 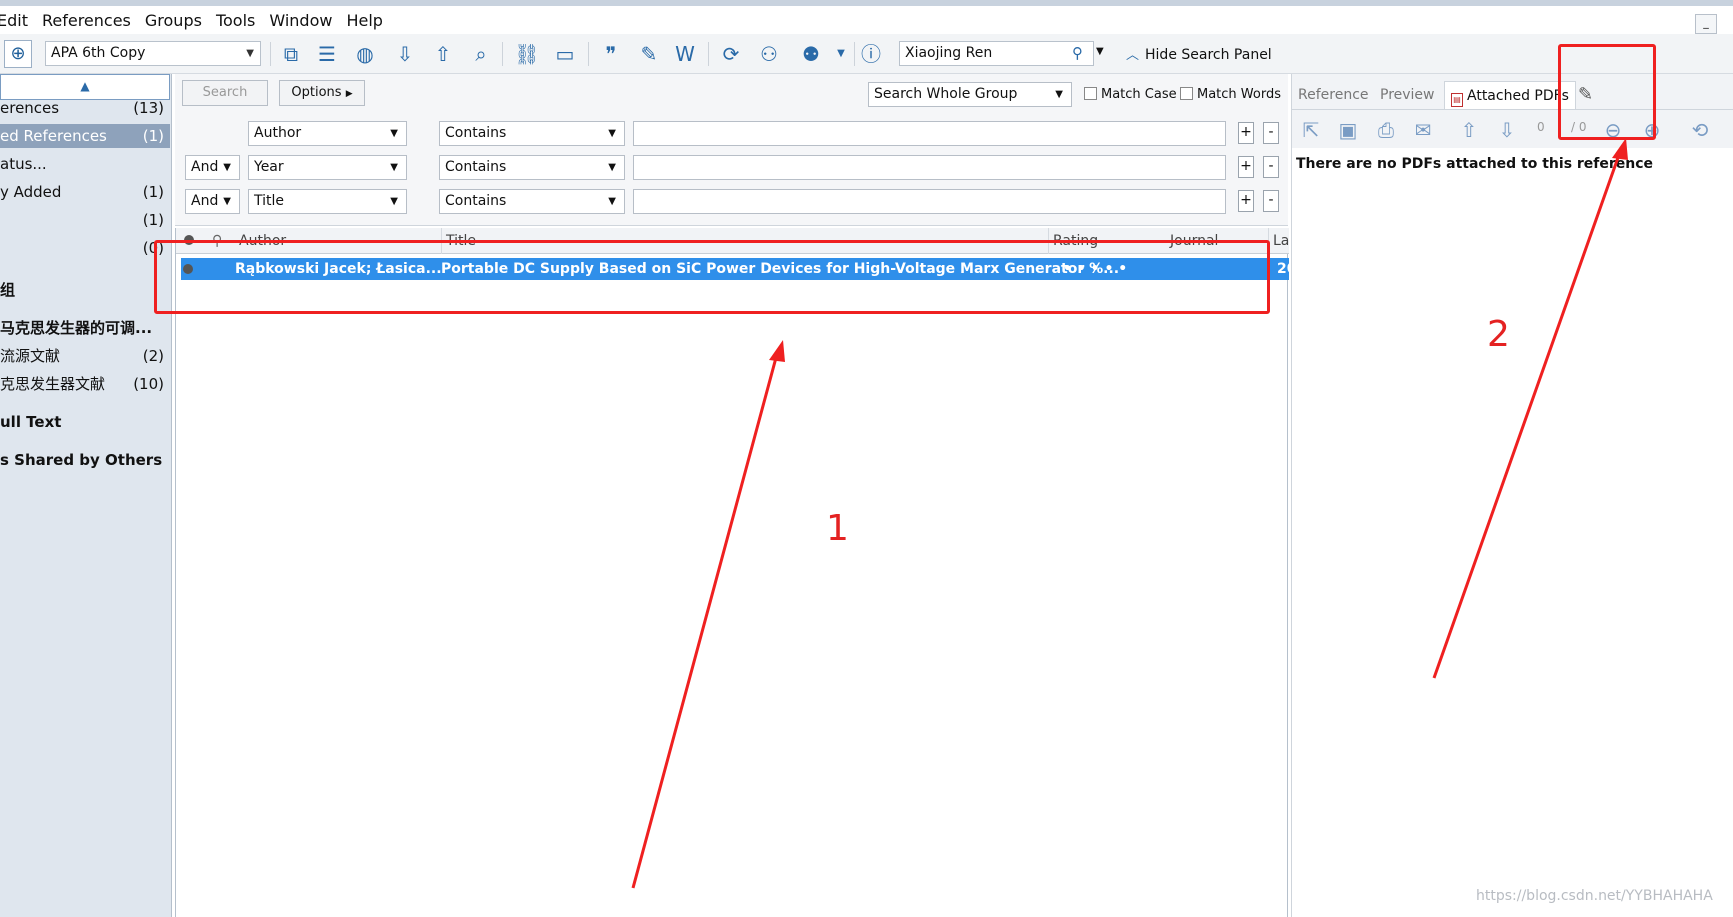 What do you see at coordinates (837, 528) in the screenshot?
I see `annotation-number-1: 1` at bounding box center [837, 528].